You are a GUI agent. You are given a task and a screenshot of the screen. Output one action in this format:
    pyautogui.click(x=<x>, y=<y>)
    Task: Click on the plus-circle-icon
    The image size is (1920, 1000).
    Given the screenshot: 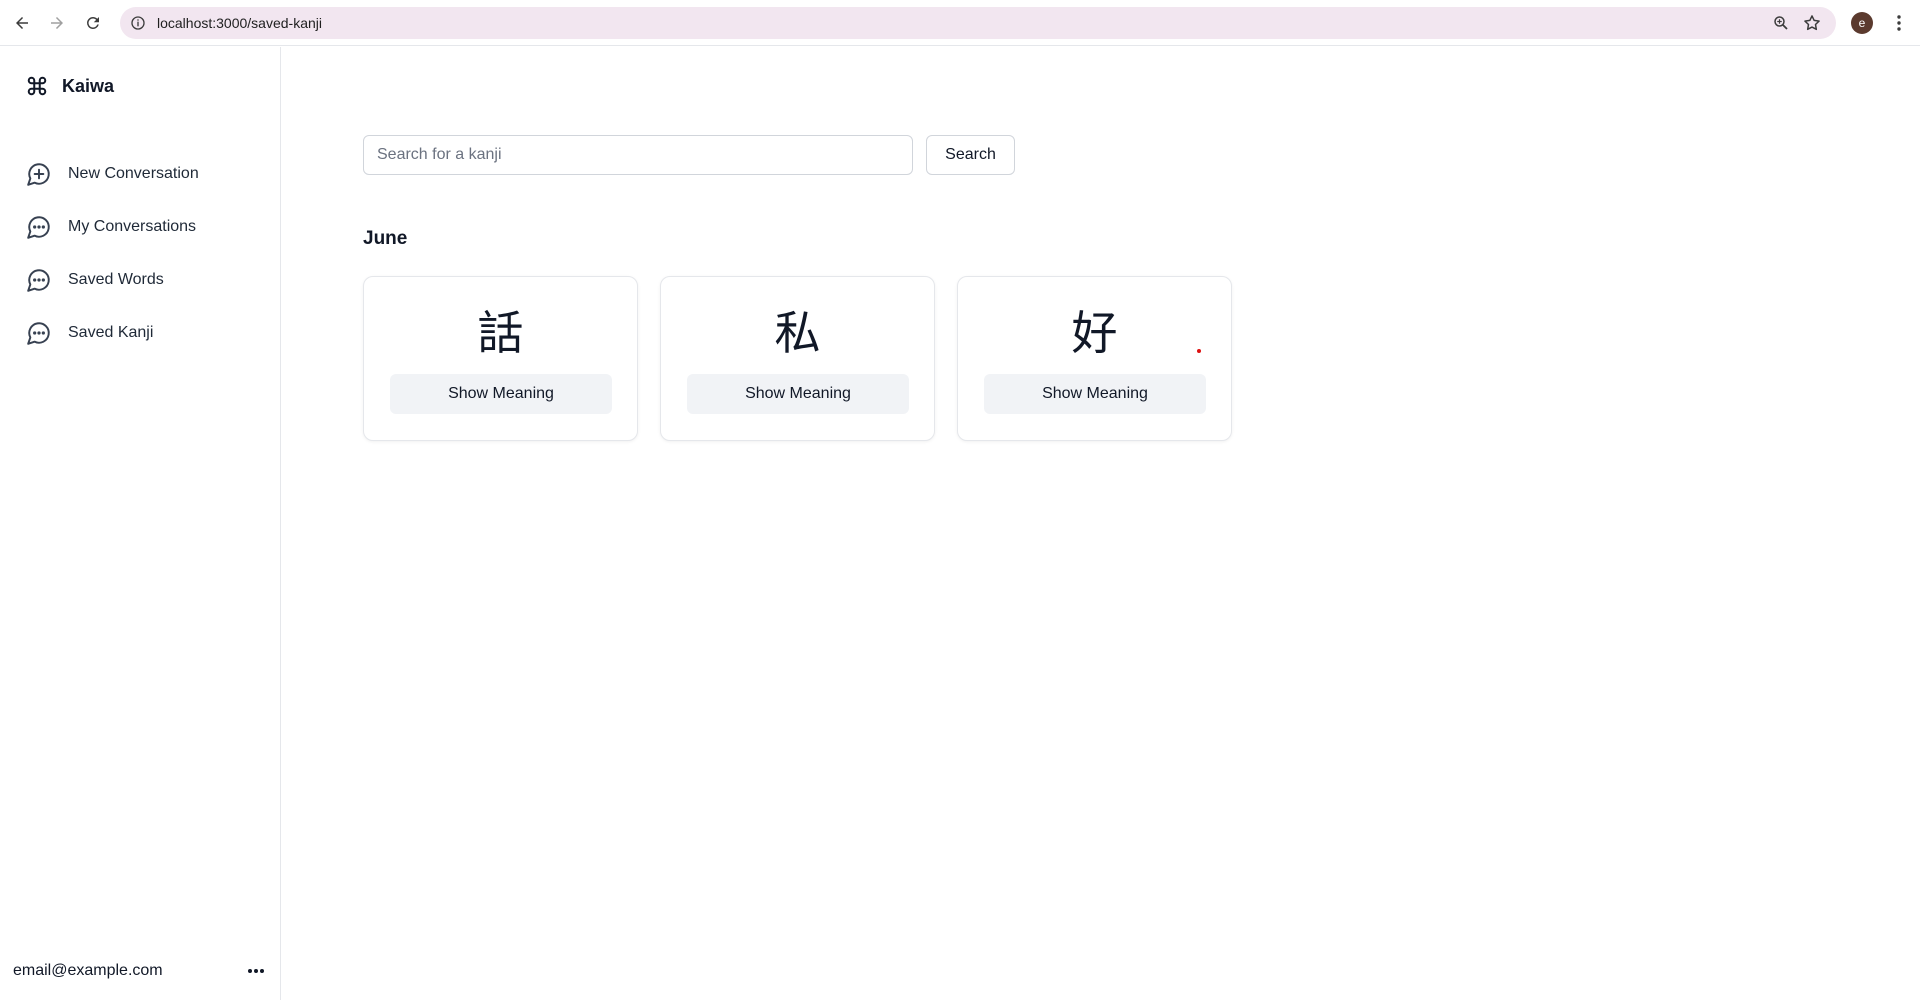 What is the action you would take?
    pyautogui.click(x=38, y=174)
    